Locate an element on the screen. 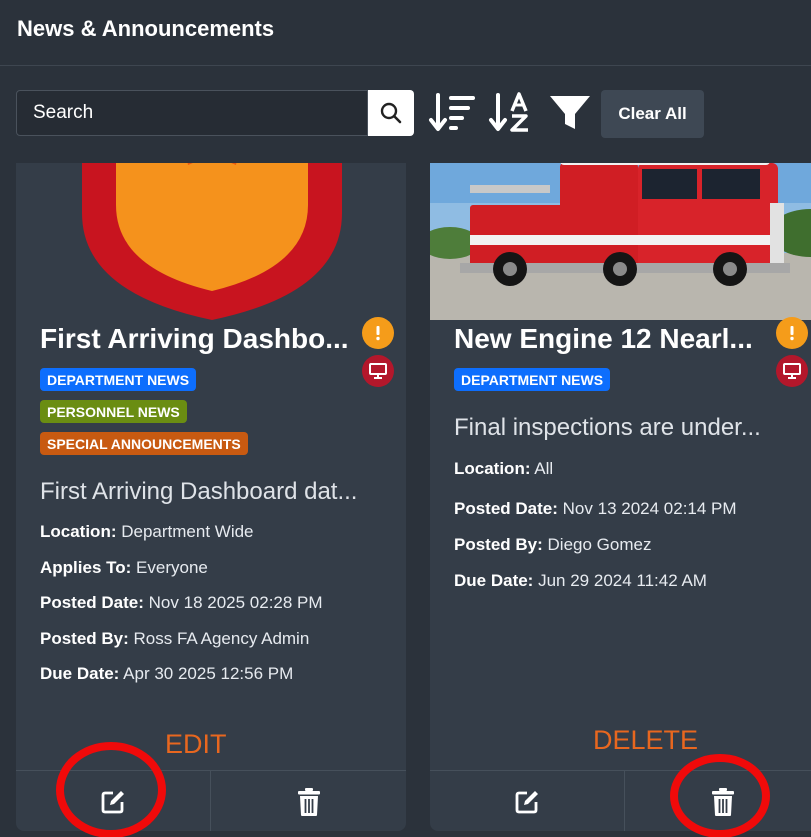  sort-descending-icon is located at coordinates (452, 112).